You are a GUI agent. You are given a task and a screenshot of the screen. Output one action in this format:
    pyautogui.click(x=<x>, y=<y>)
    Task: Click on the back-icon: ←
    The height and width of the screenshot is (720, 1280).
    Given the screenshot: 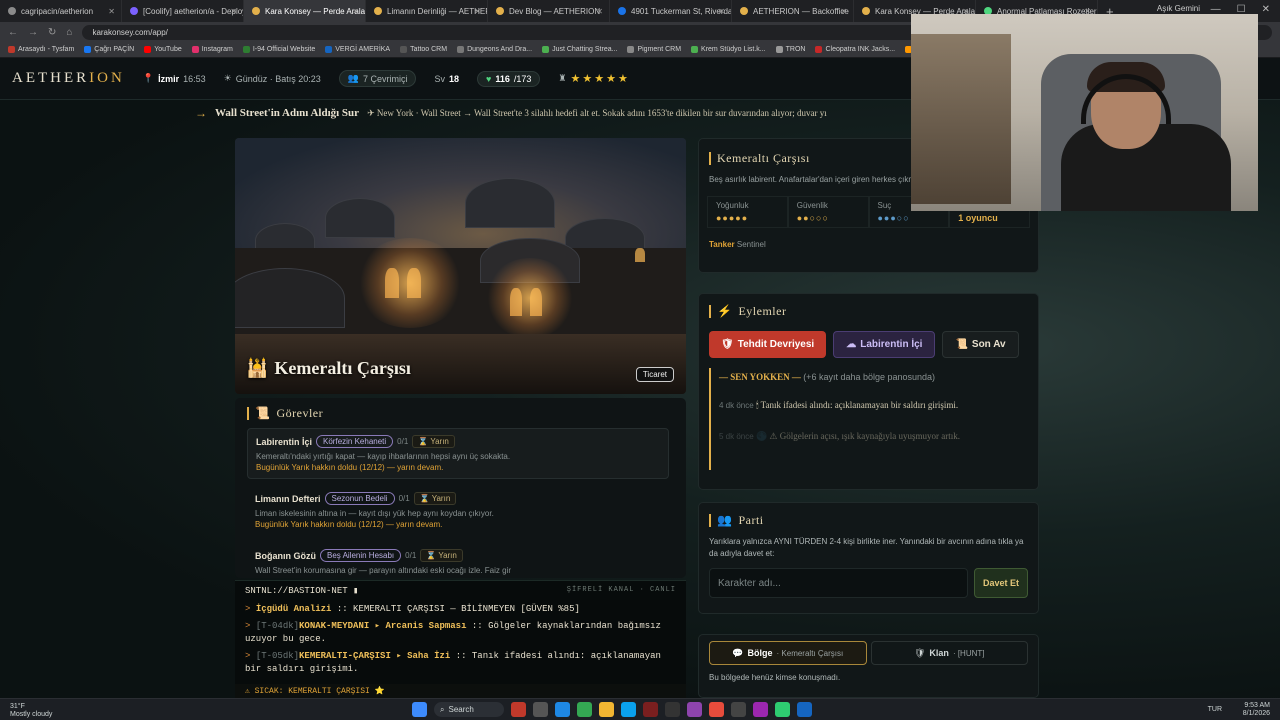 What is the action you would take?
    pyautogui.click(x=13, y=32)
    